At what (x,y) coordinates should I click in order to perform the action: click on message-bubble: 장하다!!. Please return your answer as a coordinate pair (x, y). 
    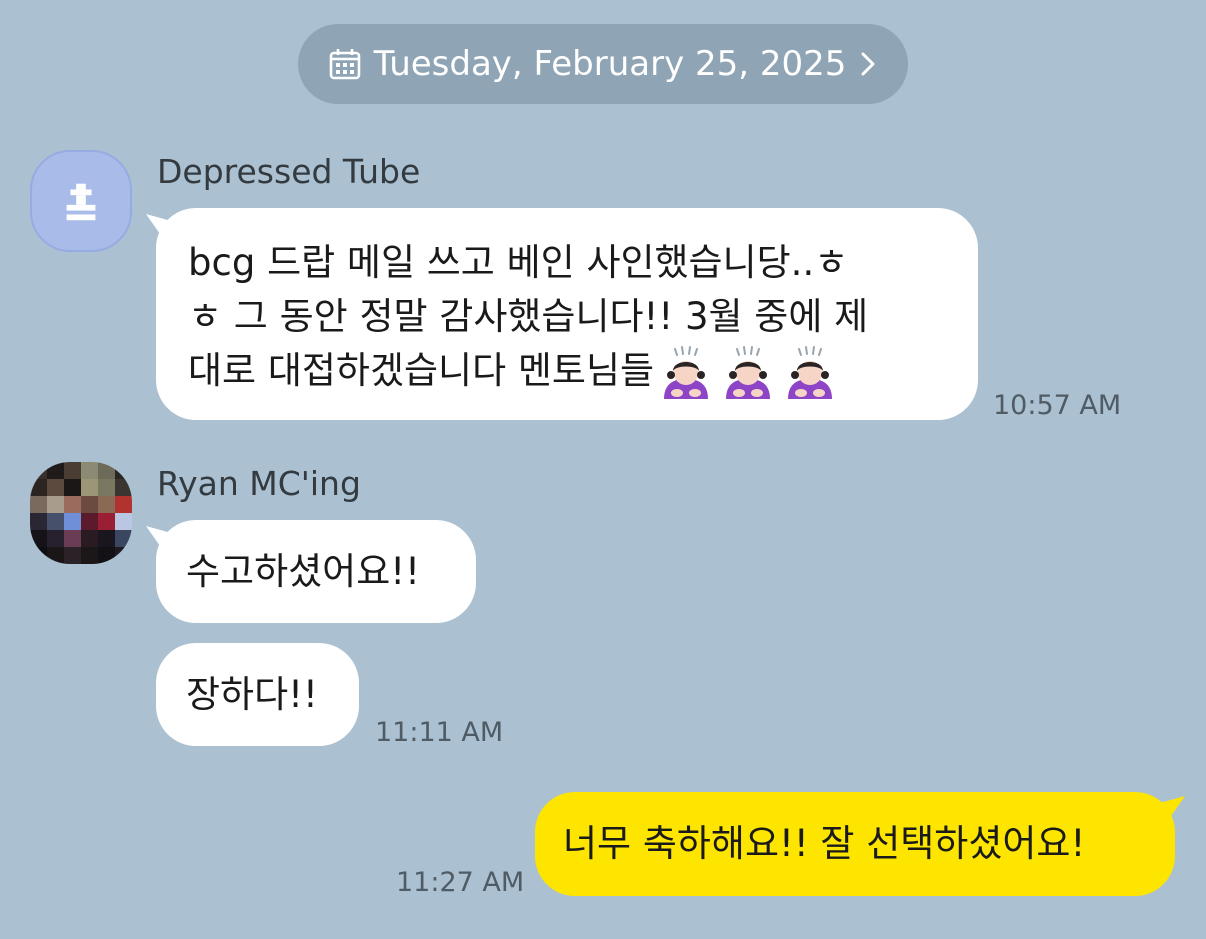
    Looking at the image, I should click on (257, 694).